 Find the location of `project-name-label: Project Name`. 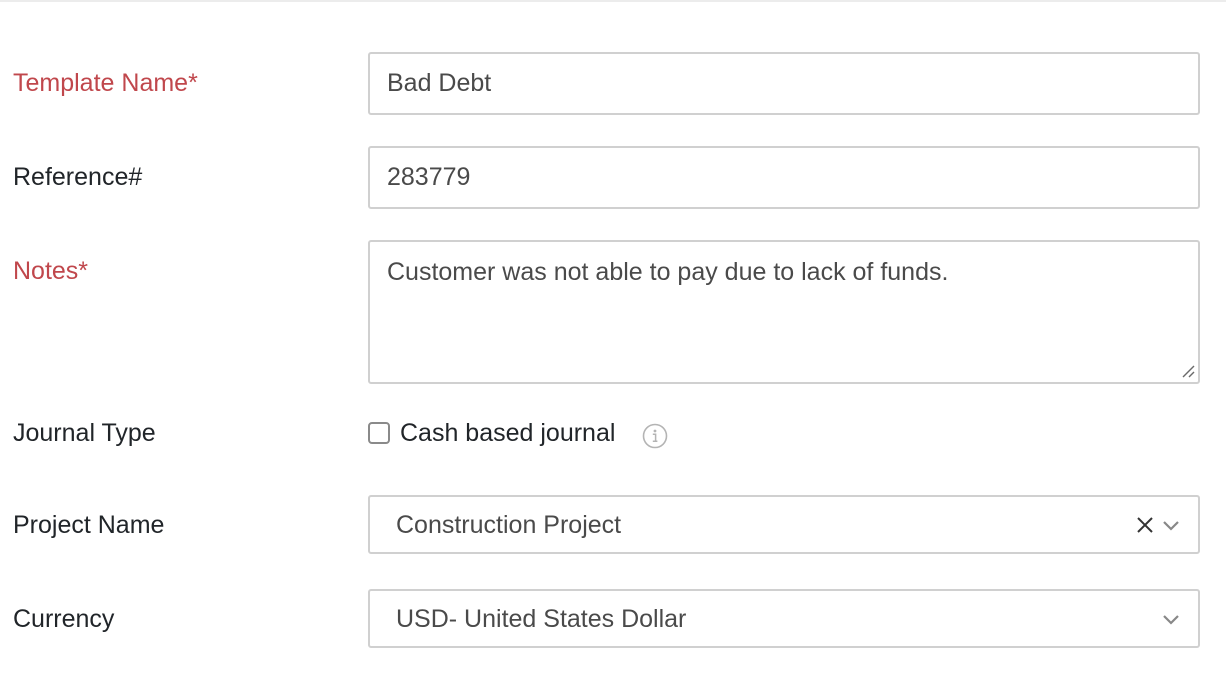

project-name-label: Project Name is located at coordinates (89, 525).